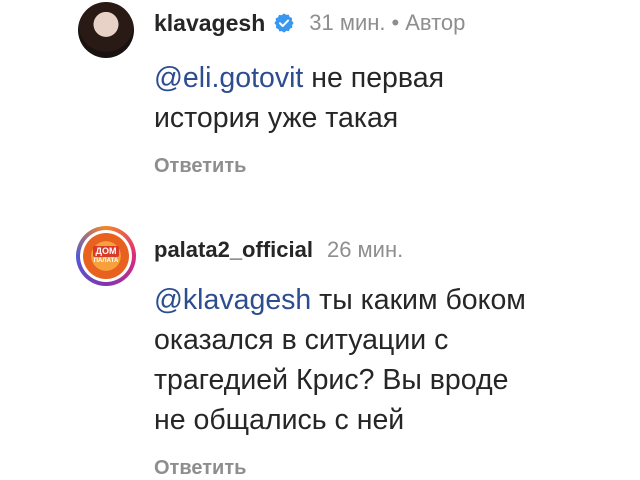 This screenshot has width=640, height=480. What do you see at coordinates (106, 30) in the screenshot?
I see `avatar` at bounding box center [106, 30].